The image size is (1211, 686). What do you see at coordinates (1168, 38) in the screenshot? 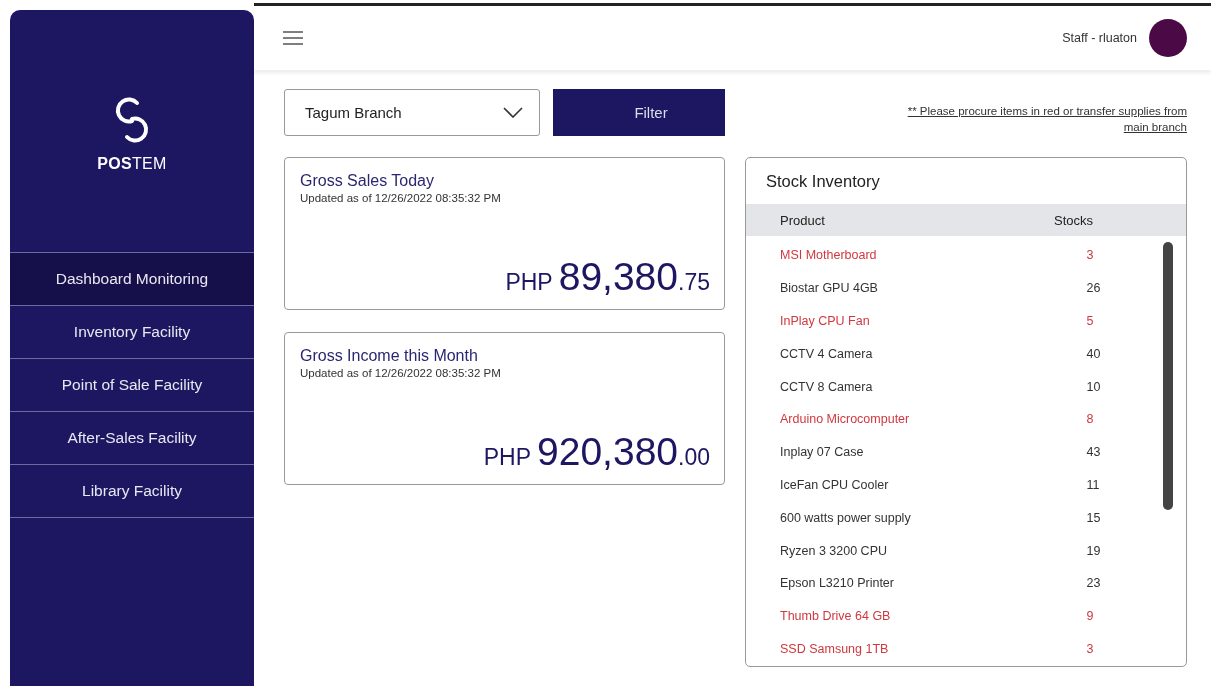
I see `avatar` at bounding box center [1168, 38].